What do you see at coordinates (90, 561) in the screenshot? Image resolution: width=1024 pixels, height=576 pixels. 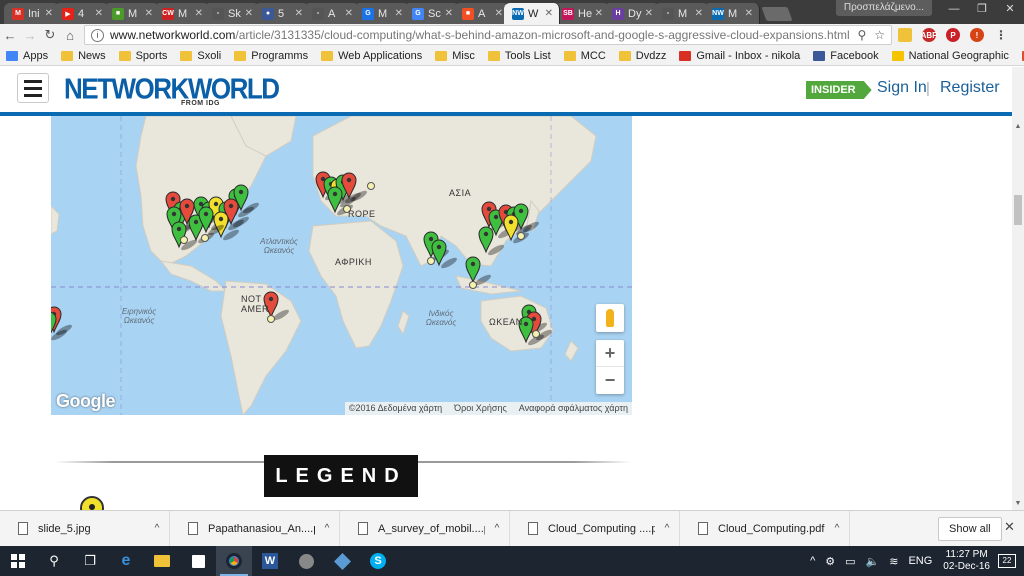 I see `task-view-icon: ❐` at bounding box center [90, 561].